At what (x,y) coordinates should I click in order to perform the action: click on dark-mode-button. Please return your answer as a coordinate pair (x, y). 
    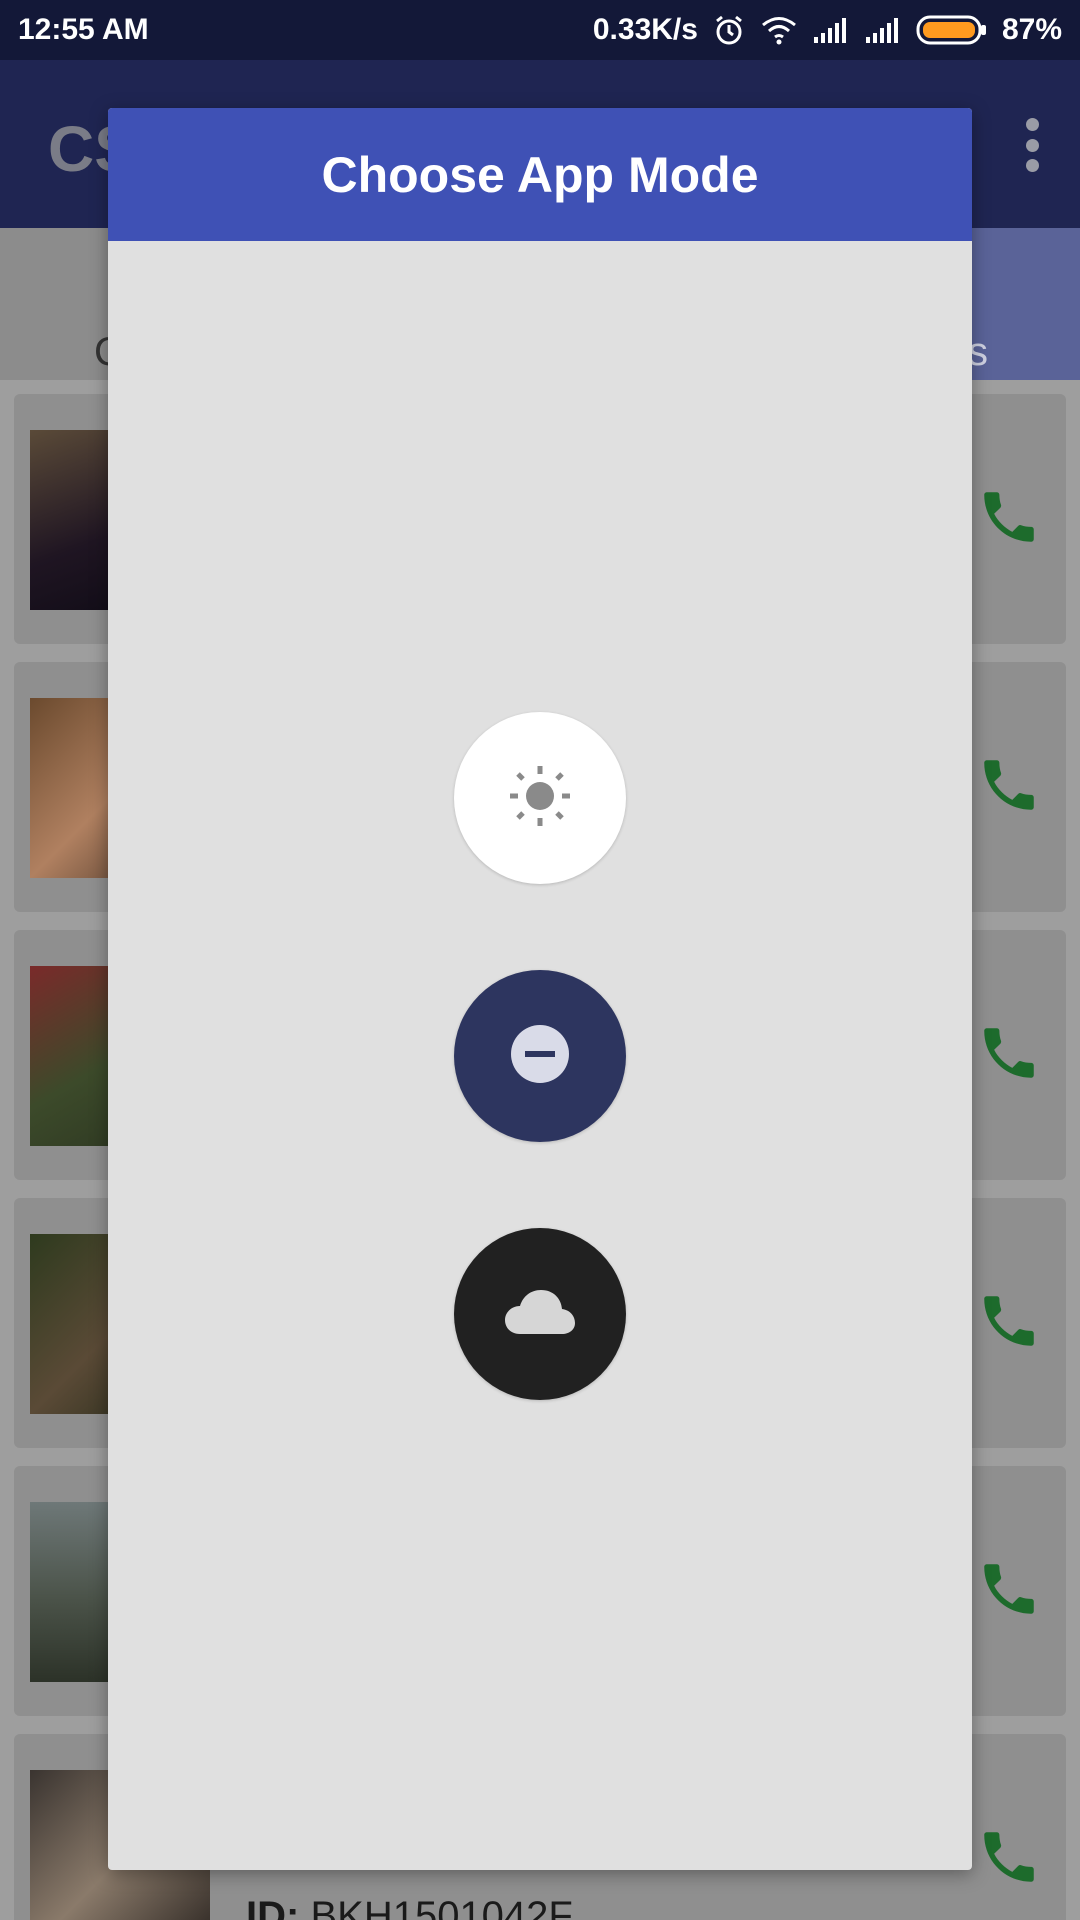
    Looking at the image, I should click on (540, 1314).